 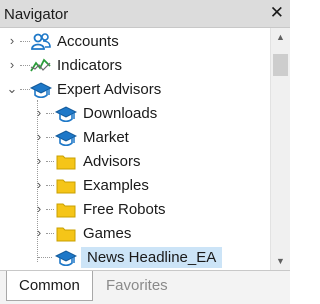 What do you see at coordinates (124, 209) in the screenshot?
I see `tree-item-label: Free Robots` at bounding box center [124, 209].